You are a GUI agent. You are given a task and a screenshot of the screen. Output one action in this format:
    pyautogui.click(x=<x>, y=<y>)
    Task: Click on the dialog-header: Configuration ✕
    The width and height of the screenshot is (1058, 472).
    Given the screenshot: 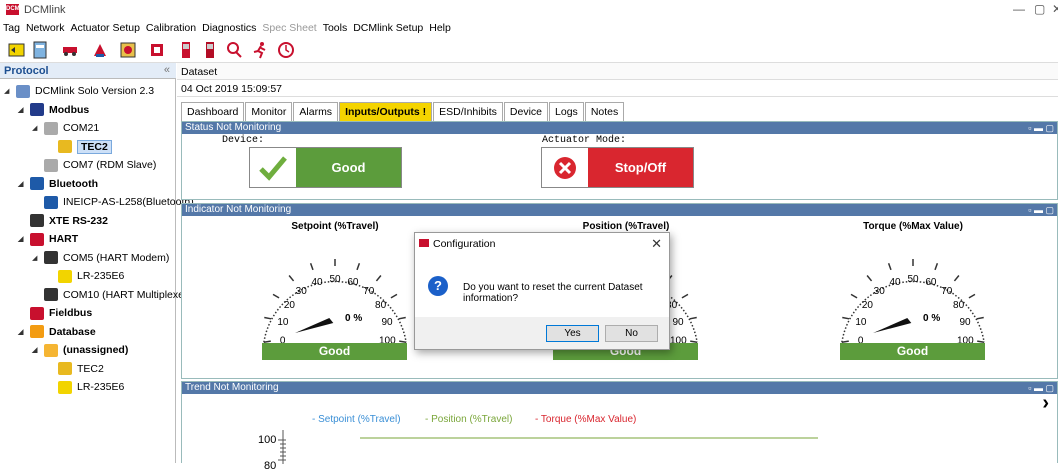 What is the action you would take?
    pyautogui.click(x=542, y=244)
    